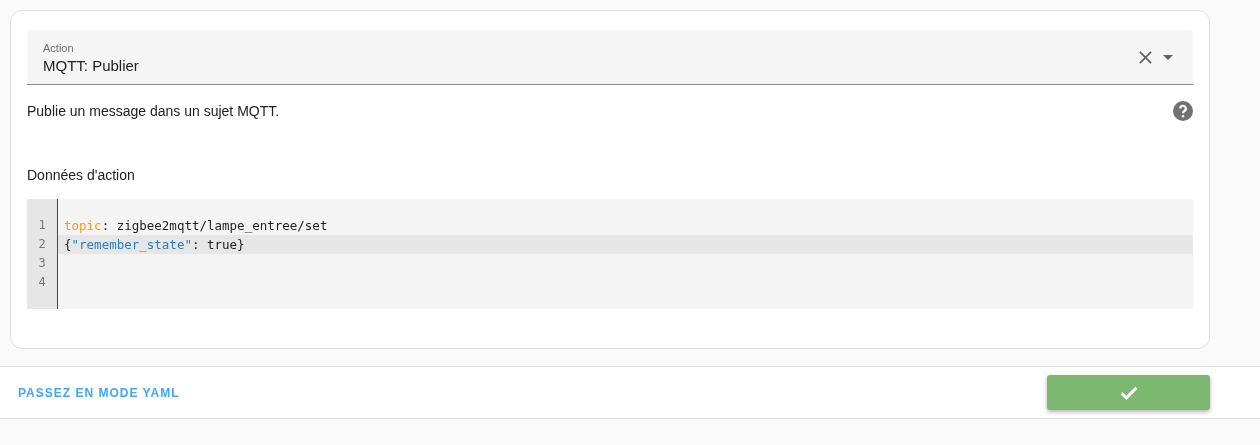 The width and height of the screenshot is (1260, 445). Describe the element at coordinates (1168, 57) in the screenshot. I see `caret-icon` at that location.